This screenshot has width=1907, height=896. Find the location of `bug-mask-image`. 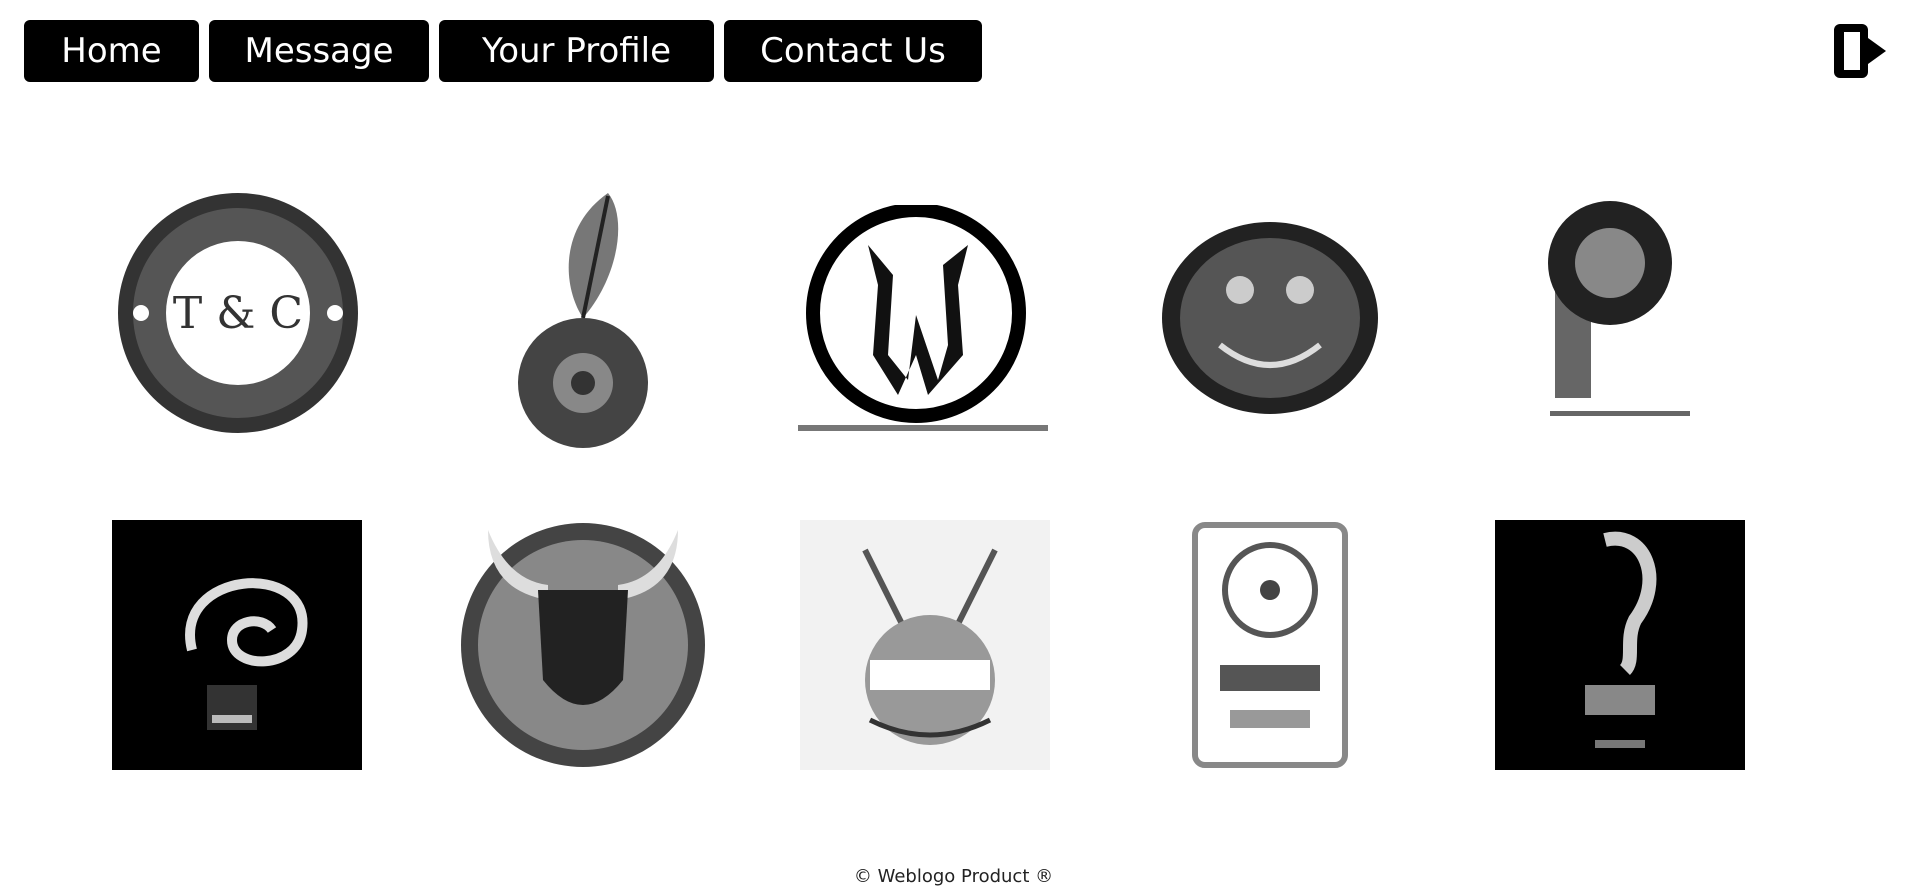

bug-mask-image is located at coordinates (925, 645).